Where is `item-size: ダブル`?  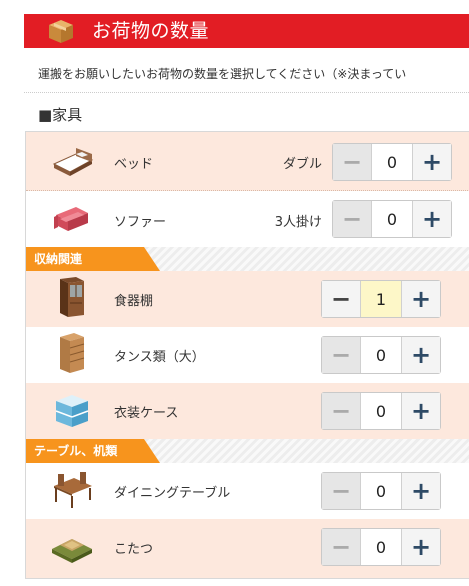
item-size: ダブル is located at coordinates (302, 164).